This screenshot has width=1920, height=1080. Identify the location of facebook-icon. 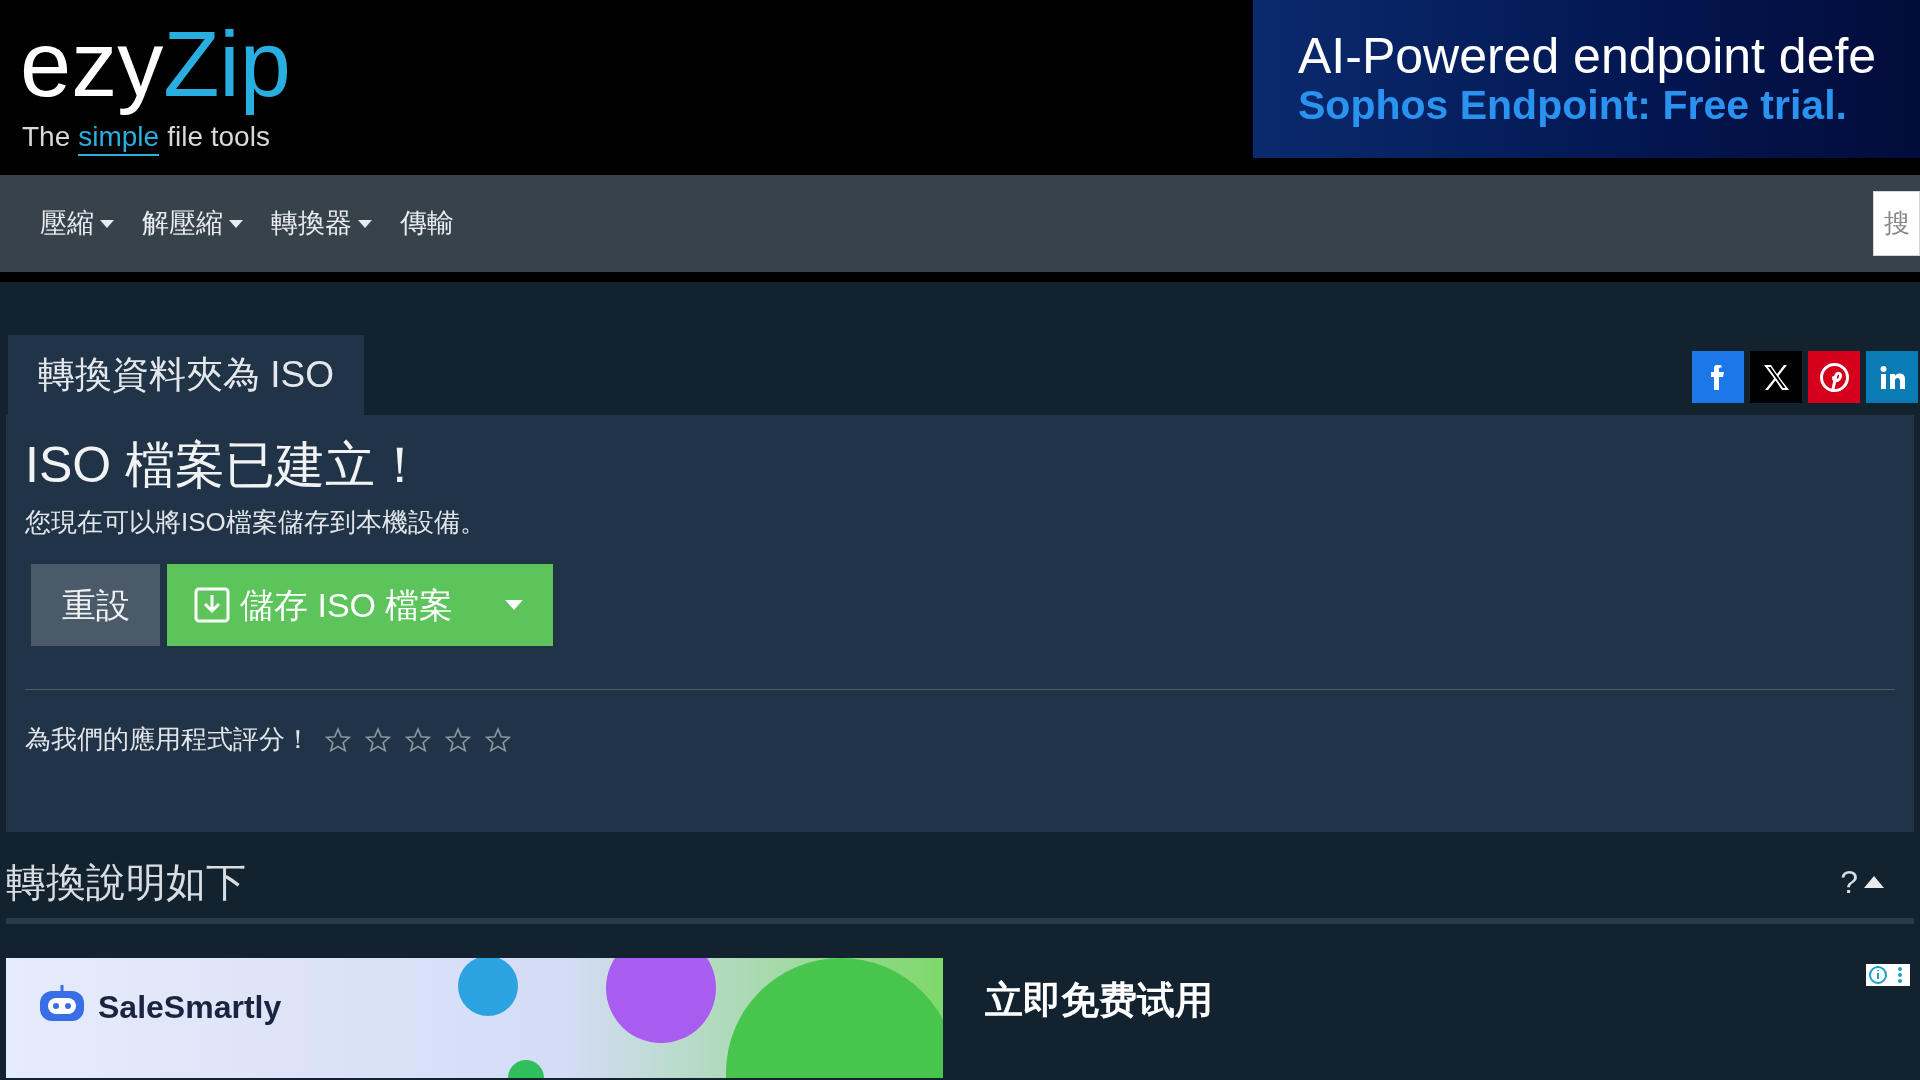
(1718, 377).